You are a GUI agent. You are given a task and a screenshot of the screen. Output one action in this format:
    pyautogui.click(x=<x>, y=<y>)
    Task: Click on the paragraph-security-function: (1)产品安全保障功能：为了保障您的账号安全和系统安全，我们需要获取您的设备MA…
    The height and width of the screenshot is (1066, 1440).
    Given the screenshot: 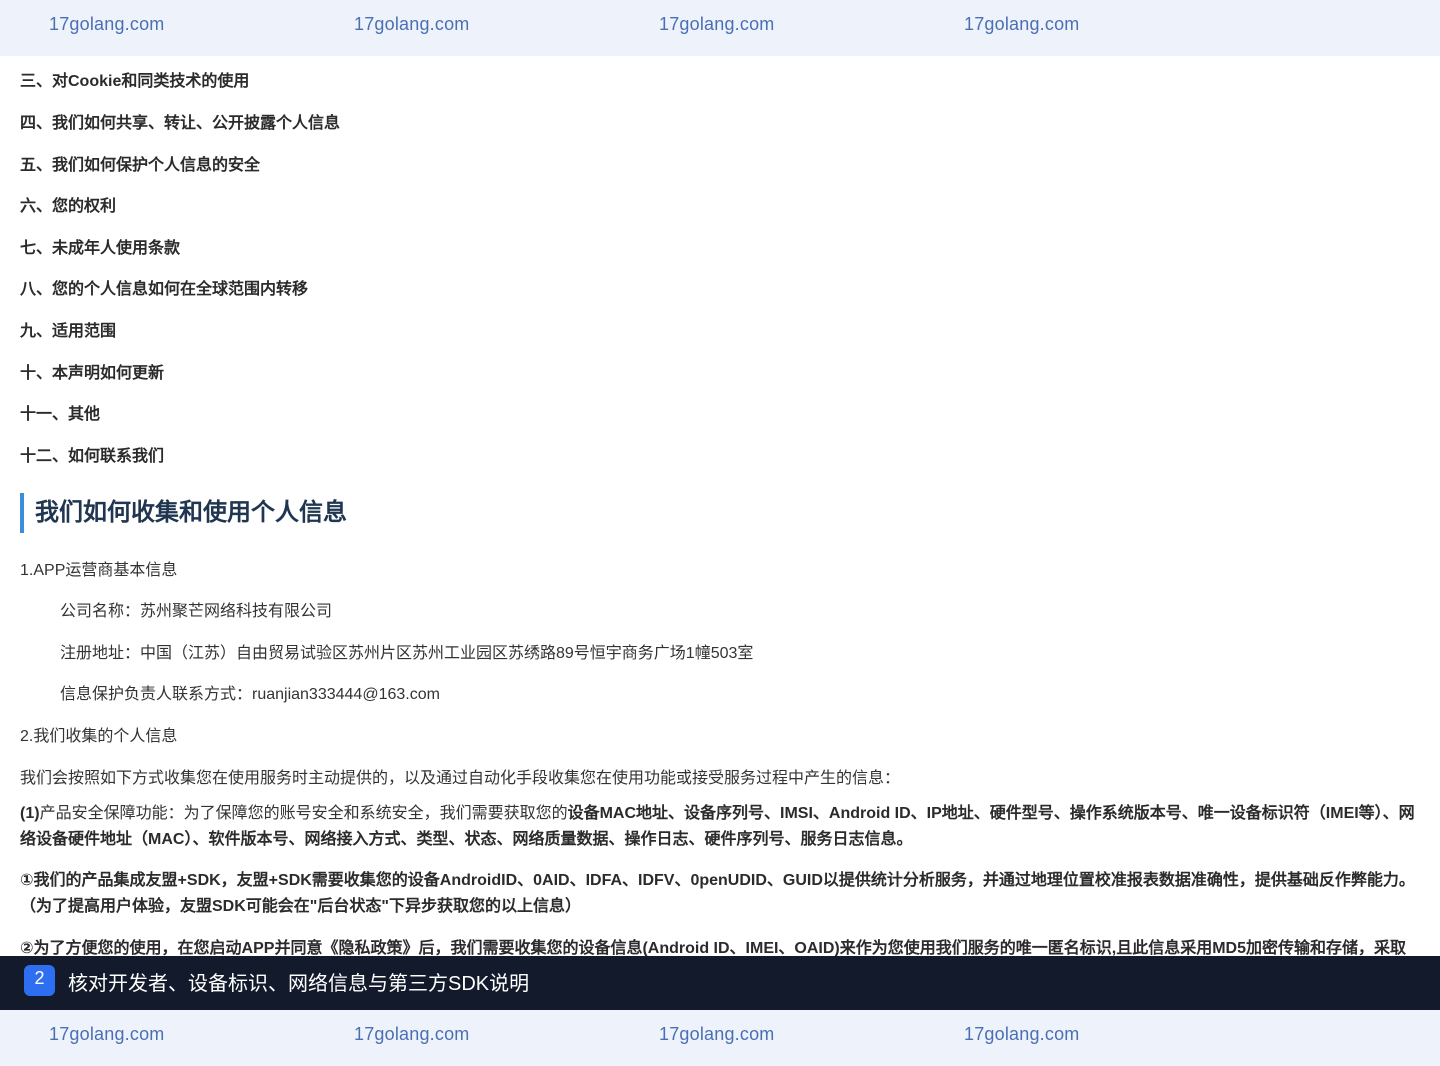 What is the action you would take?
    pyautogui.click(x=720, y=827)
    